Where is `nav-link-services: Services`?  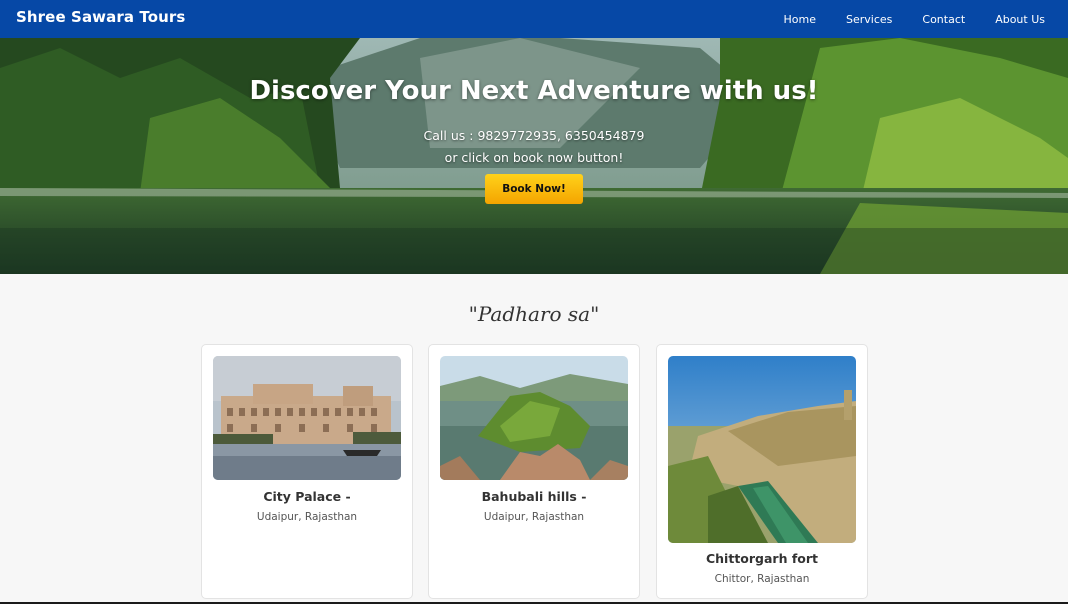
nav-link-services: Services is located at coordinates (869, 19).